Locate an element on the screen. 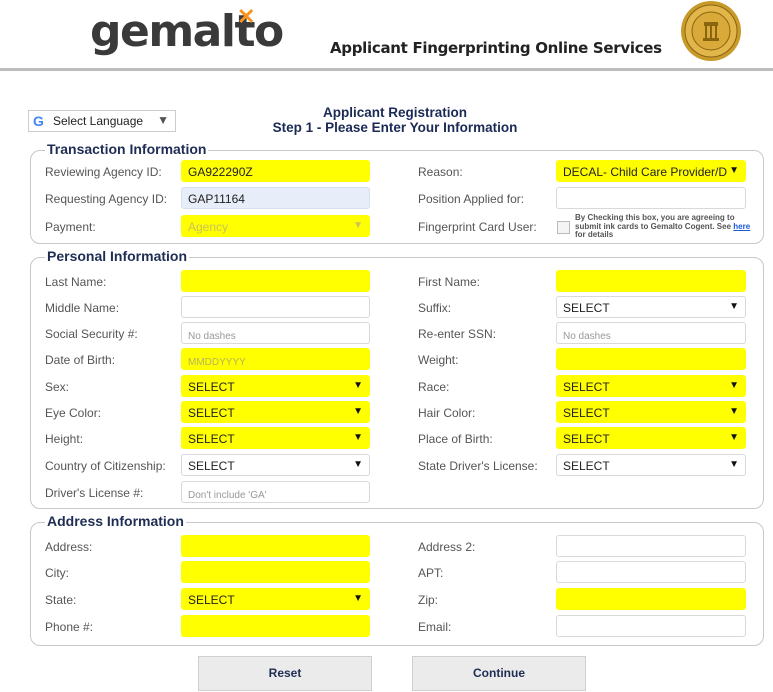 Image resolution: width=773 pixels, height=692 pixels. eye-color-value: SELECT is located at coordinates (211, 413).